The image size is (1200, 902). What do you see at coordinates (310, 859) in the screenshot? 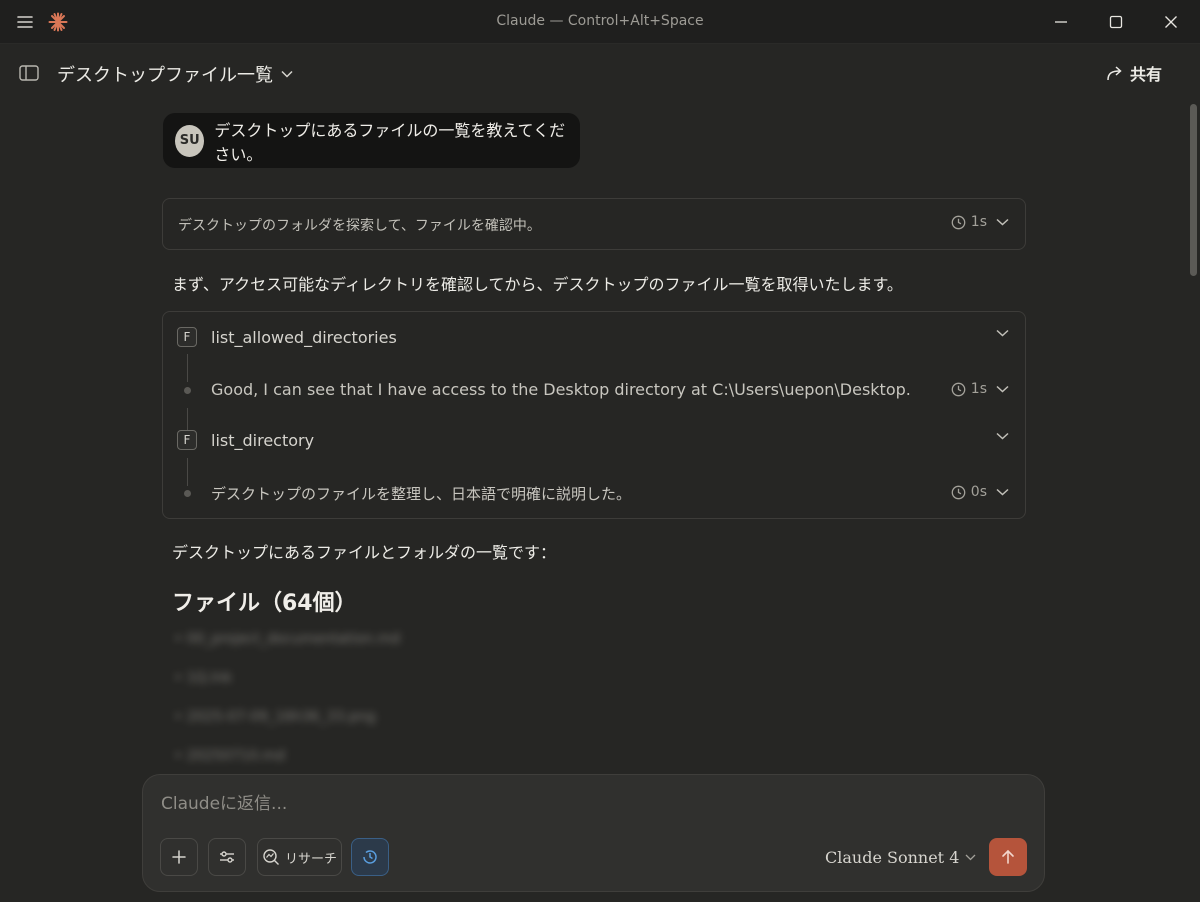
I see `research-label: リサーチ` at bounding box center [310, 859].